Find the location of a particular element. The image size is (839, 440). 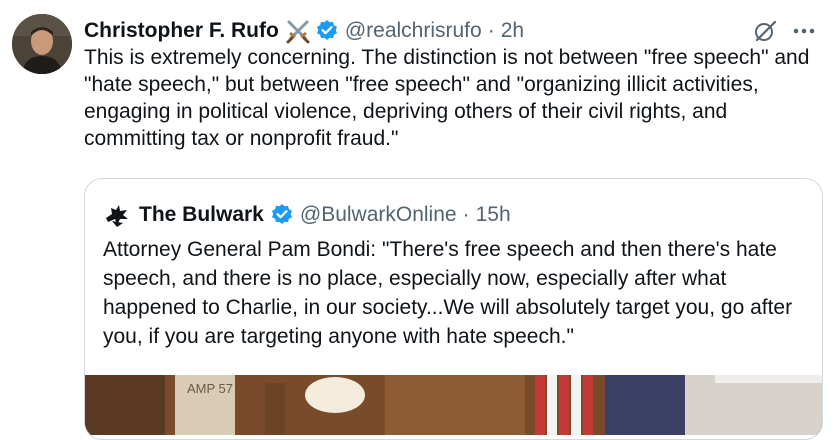

crossed-swords-icon is located at coordinates (298, 31).